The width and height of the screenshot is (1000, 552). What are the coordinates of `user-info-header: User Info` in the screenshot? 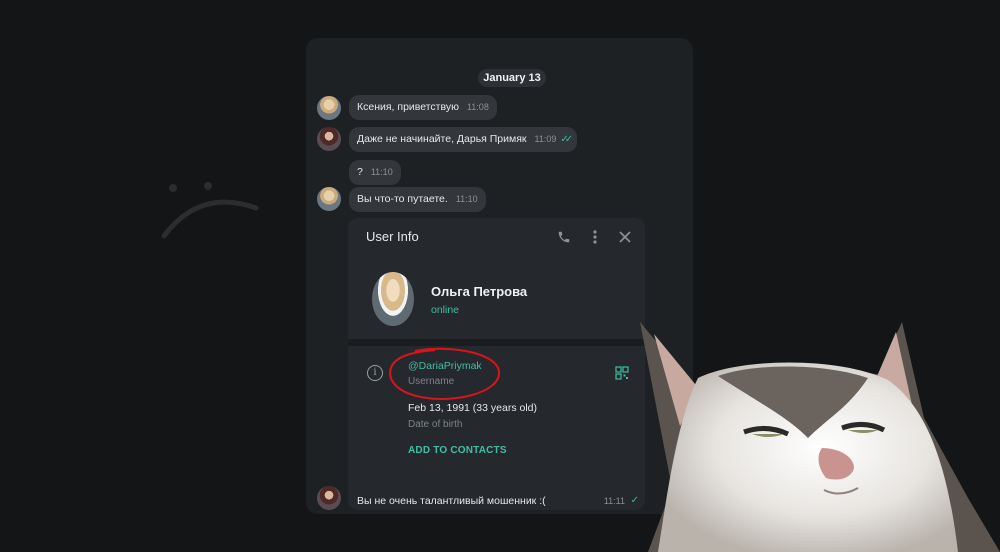 It's located at (496, 238).